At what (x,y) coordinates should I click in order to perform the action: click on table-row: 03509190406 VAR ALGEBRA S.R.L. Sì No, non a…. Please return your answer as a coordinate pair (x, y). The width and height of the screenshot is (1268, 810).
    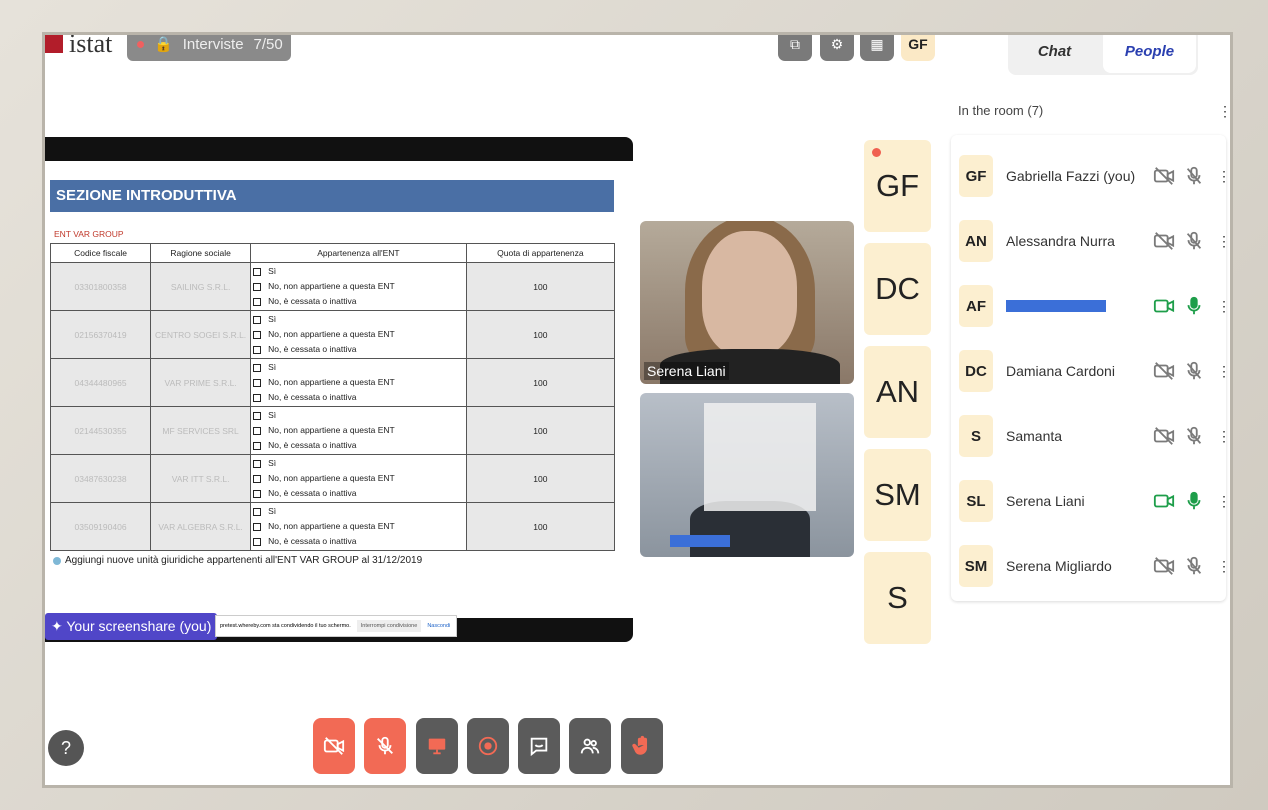
    Looking at the image, I should click on (332, 526).